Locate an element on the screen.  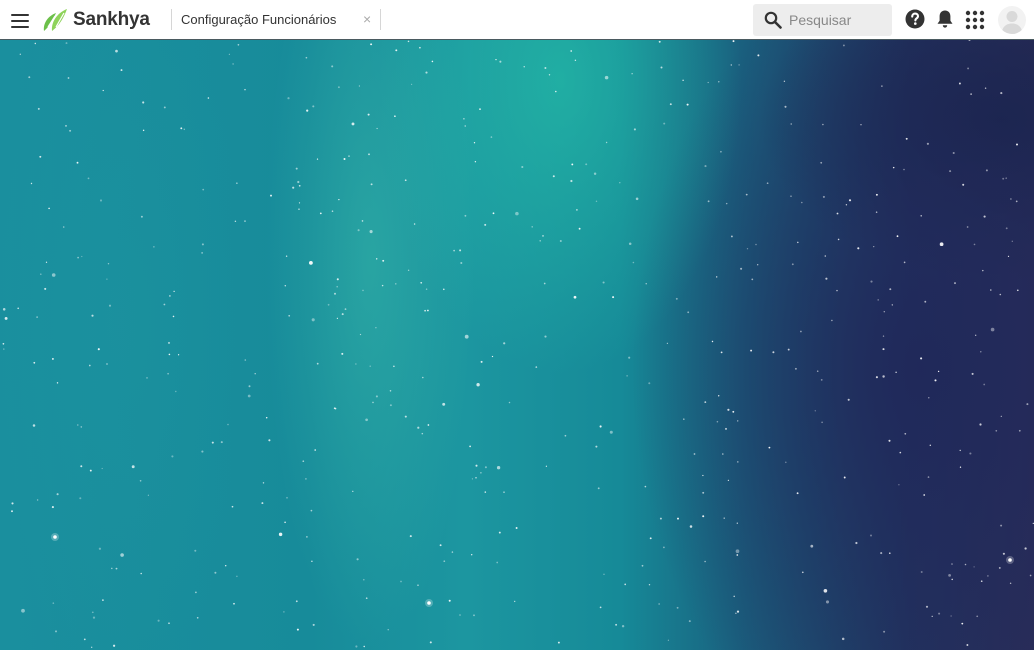
help-icon is located at coordinates (915, 19).